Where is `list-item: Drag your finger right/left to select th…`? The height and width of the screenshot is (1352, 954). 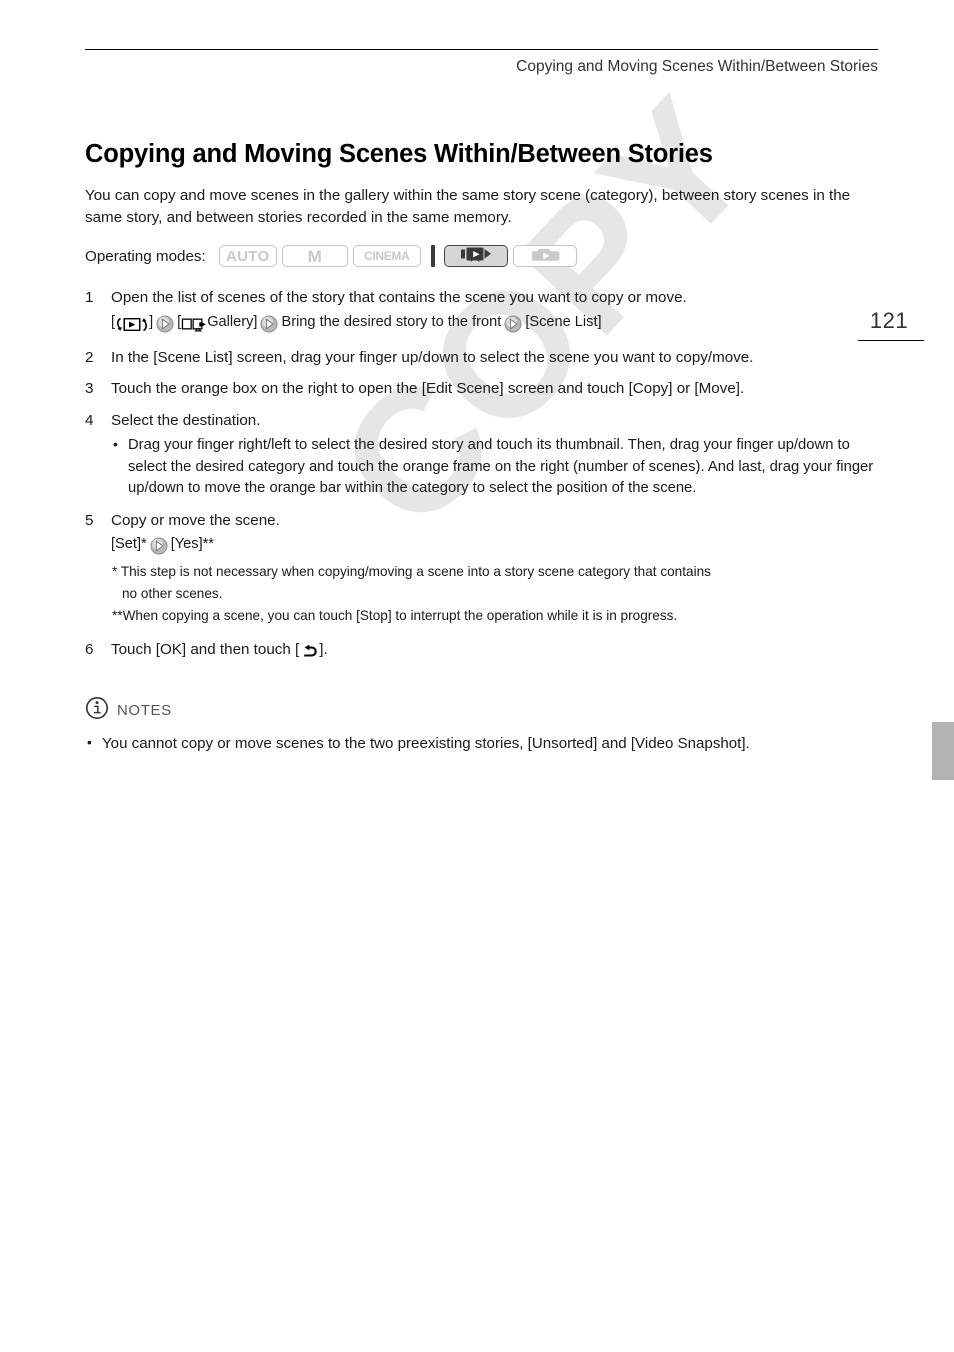
list-item: Drag your finger right/left to select th… is located at coordinates (494, 466).